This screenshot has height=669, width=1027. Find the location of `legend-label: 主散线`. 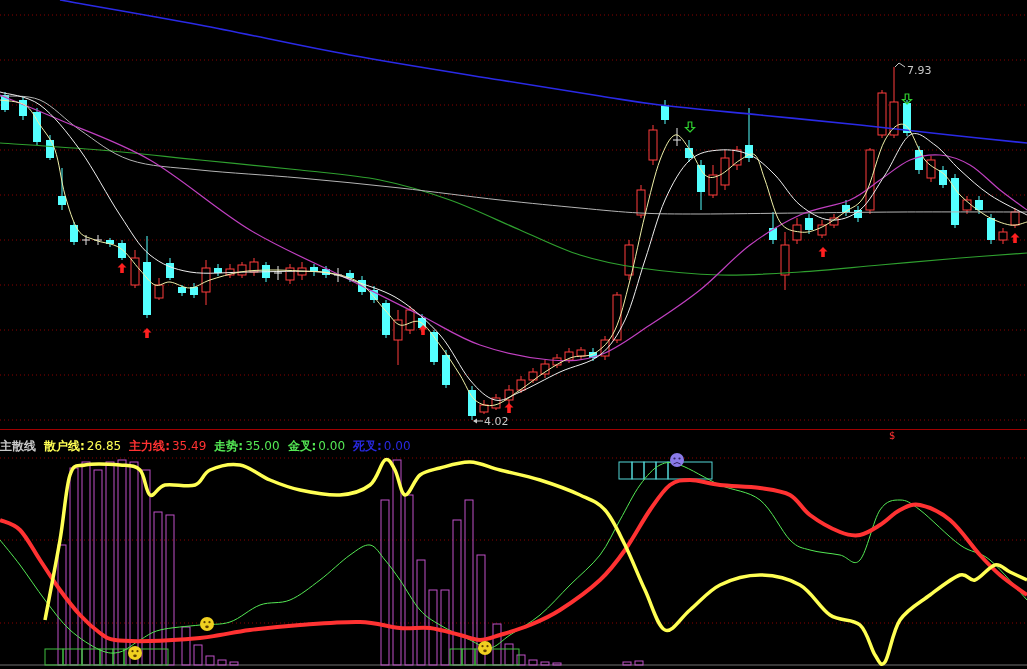

legend-label: 主散线 is located at coordinates (18, 446).